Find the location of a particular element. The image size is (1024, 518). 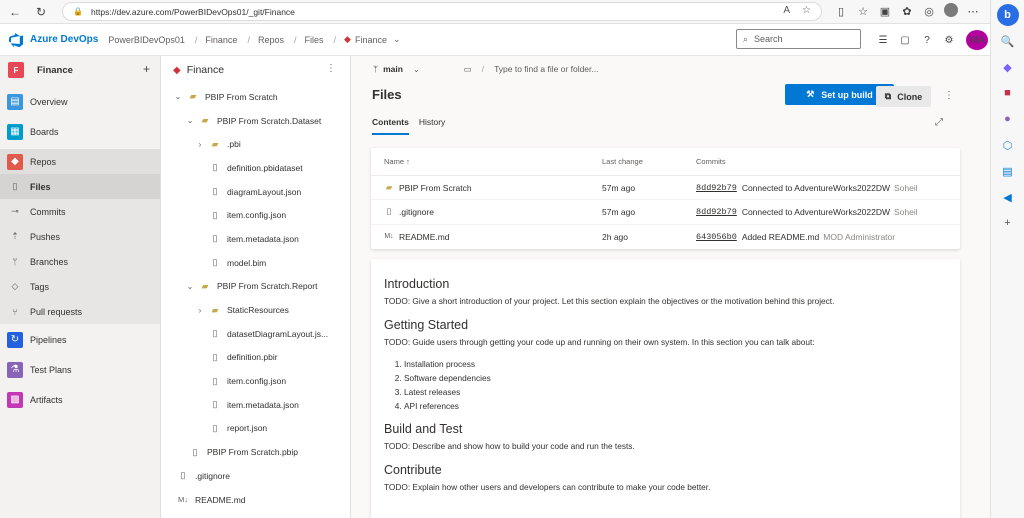

file-name: .gitignore is located at coordinates (416, 212).